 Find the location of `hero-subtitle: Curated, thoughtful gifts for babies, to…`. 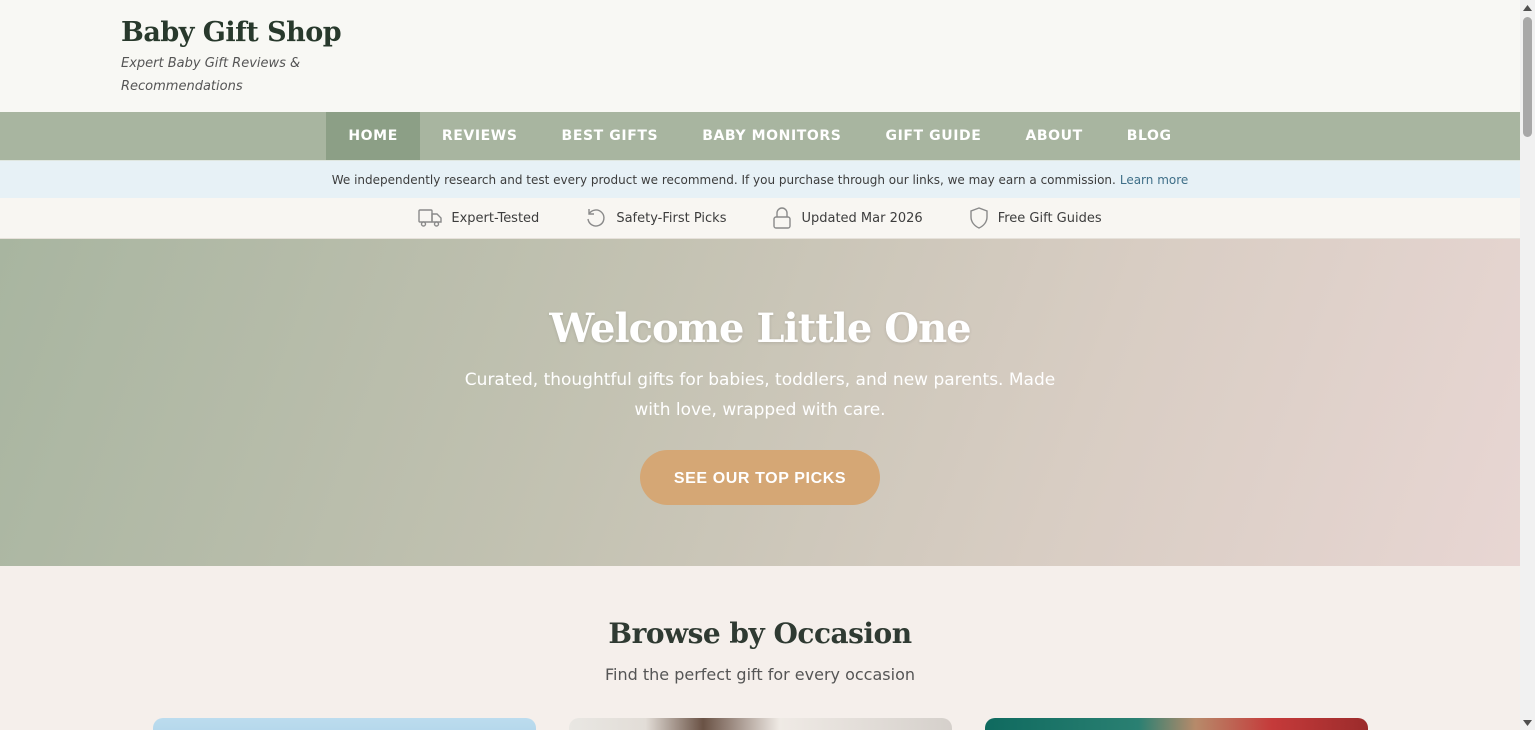

hero-subtitle: Curated, thoughtful gifts for babies, to… is located at coordinates (760, 395).